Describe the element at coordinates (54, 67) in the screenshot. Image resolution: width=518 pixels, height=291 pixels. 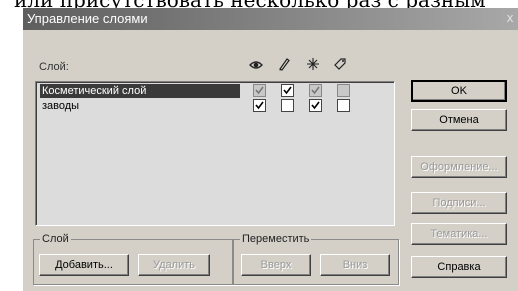
I see `layers-label: Слой:` at that location.